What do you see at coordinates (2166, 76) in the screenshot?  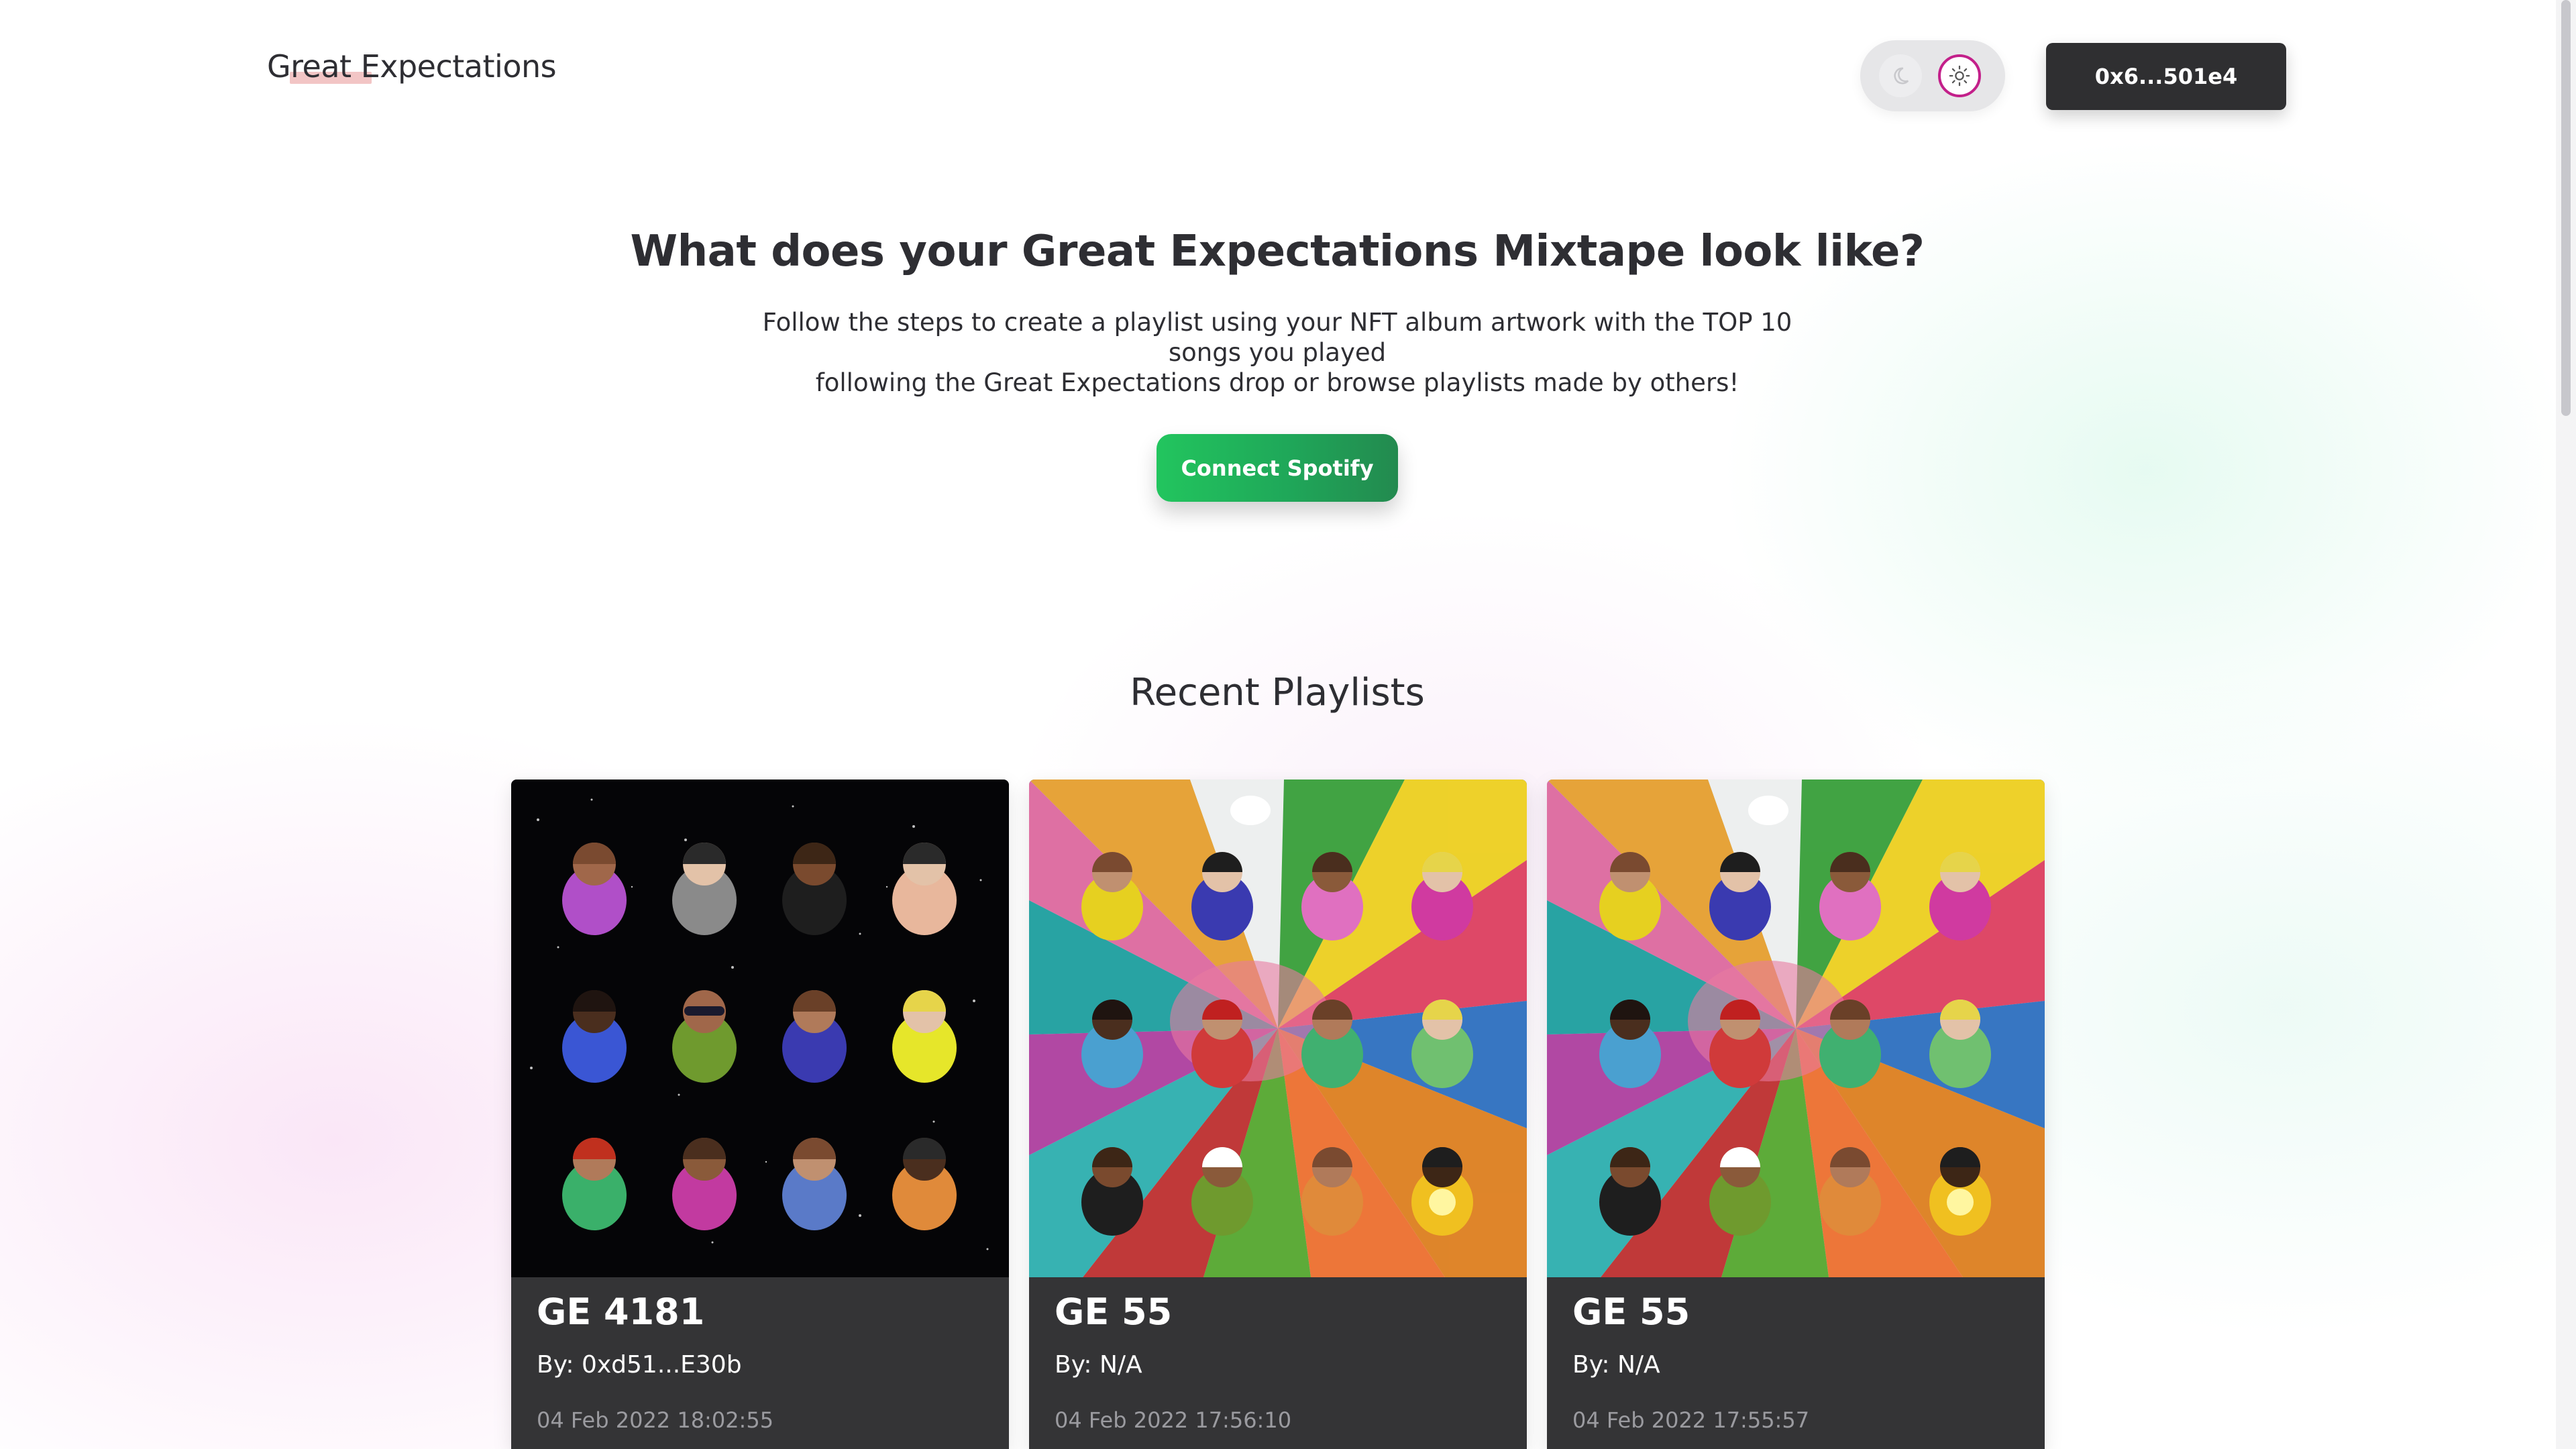 I see `wallet-address-button: 0x6...501e4` at bounding box center [2166, 76].